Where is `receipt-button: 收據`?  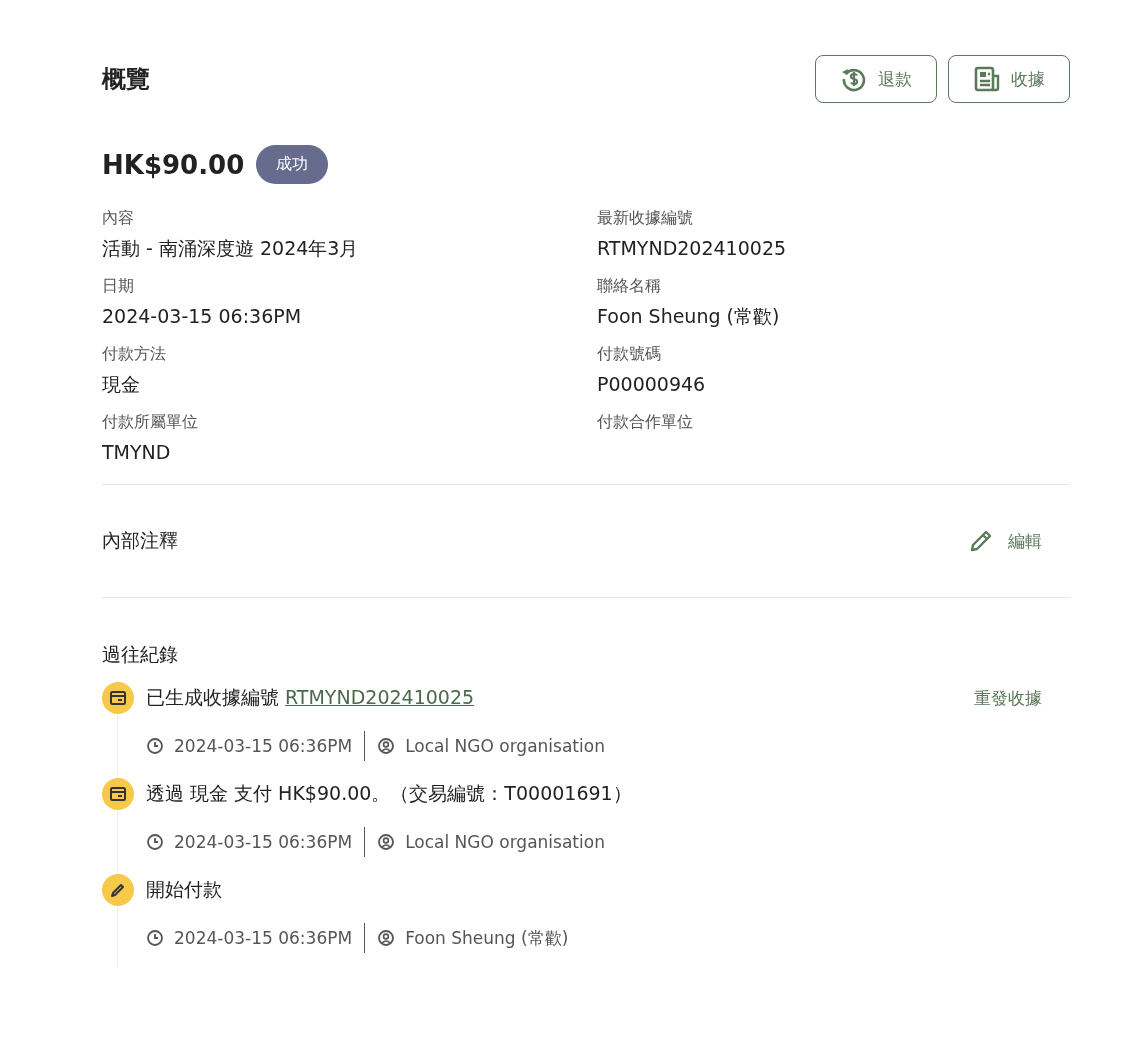
receipt-button: 收據 is located at coordinates (1009, 79).